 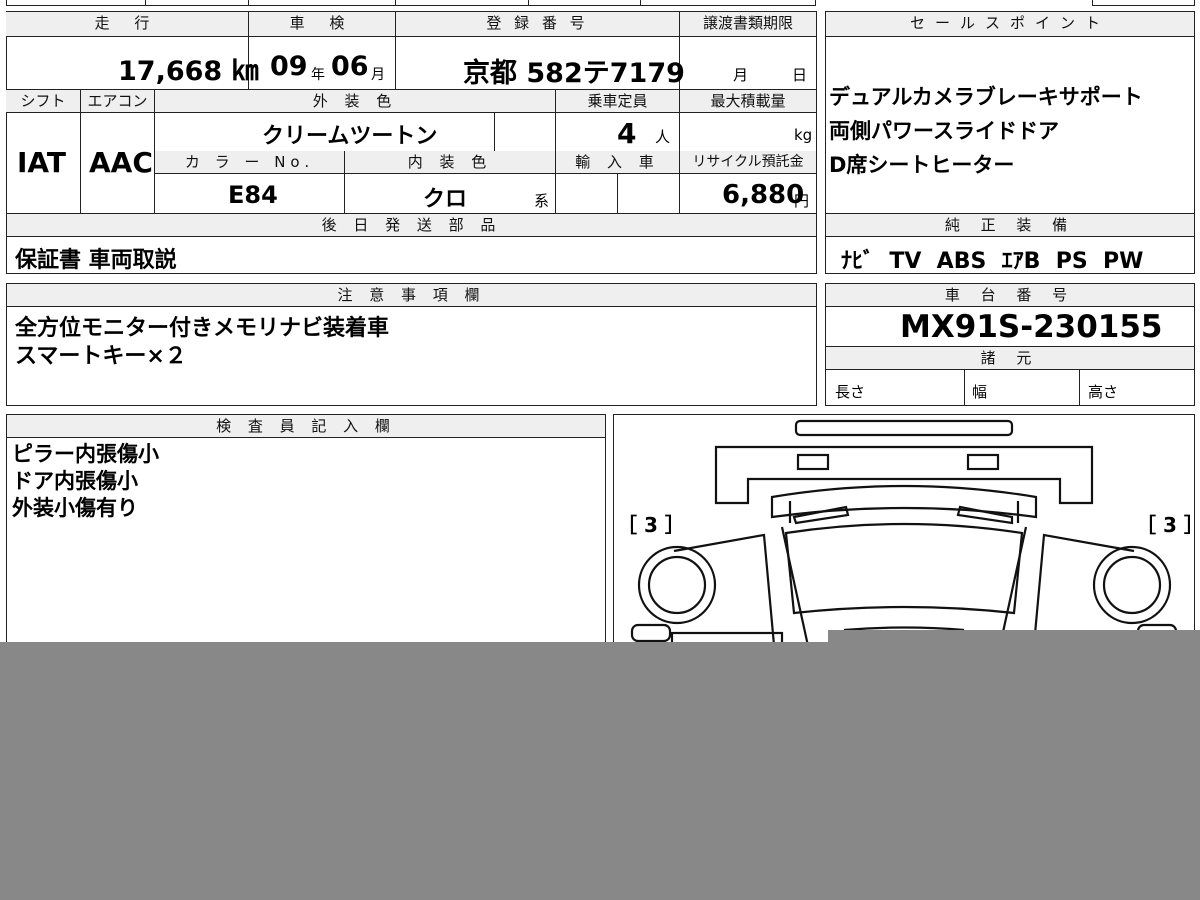 What do you see at coordinates (748, 101) in the screenshot?
I see `max-load-label: 最大積載量` at bounding box center [748, 101].